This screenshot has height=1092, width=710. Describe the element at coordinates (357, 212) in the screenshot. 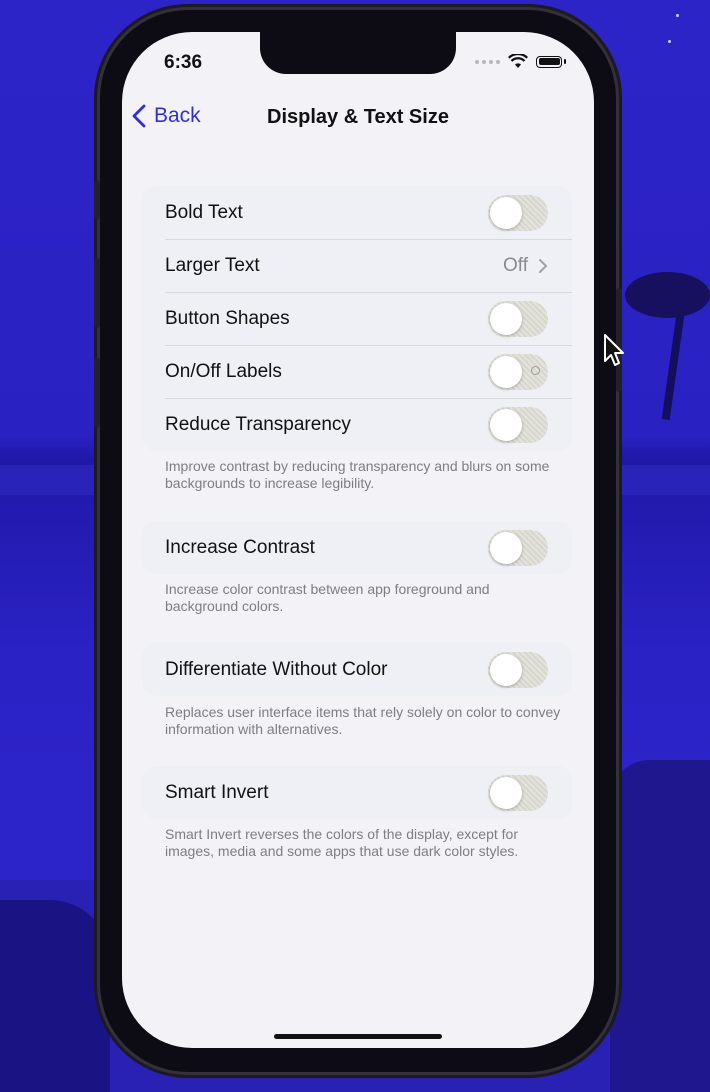

I see `row-bold-text: Bold Text` at that location.